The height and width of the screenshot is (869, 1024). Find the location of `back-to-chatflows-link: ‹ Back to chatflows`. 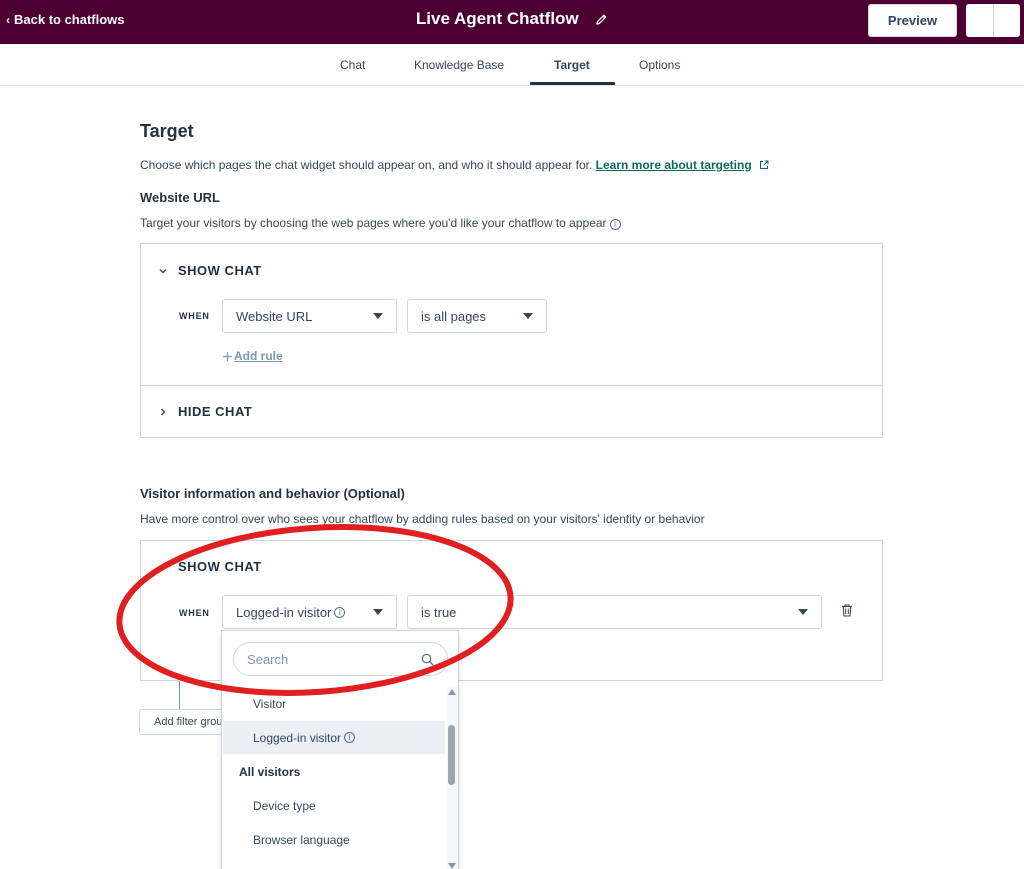

back-to-chatflows-link: ‹ Back to chatflows is located at coordinates (65, 19).